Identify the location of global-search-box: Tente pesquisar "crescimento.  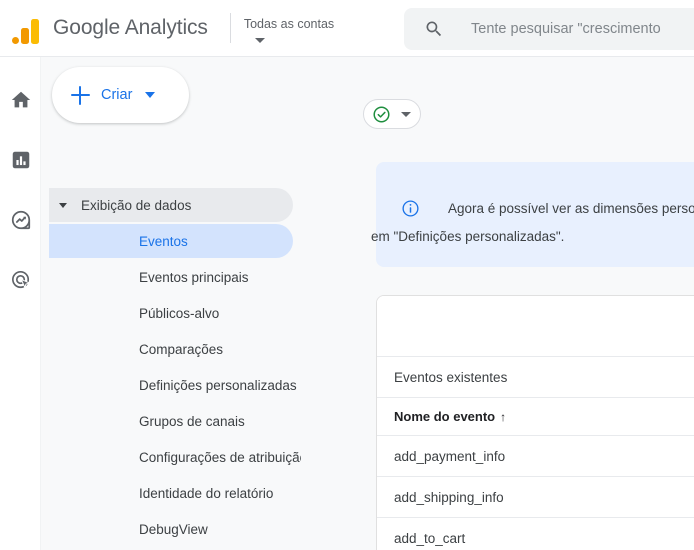
(549, 29).